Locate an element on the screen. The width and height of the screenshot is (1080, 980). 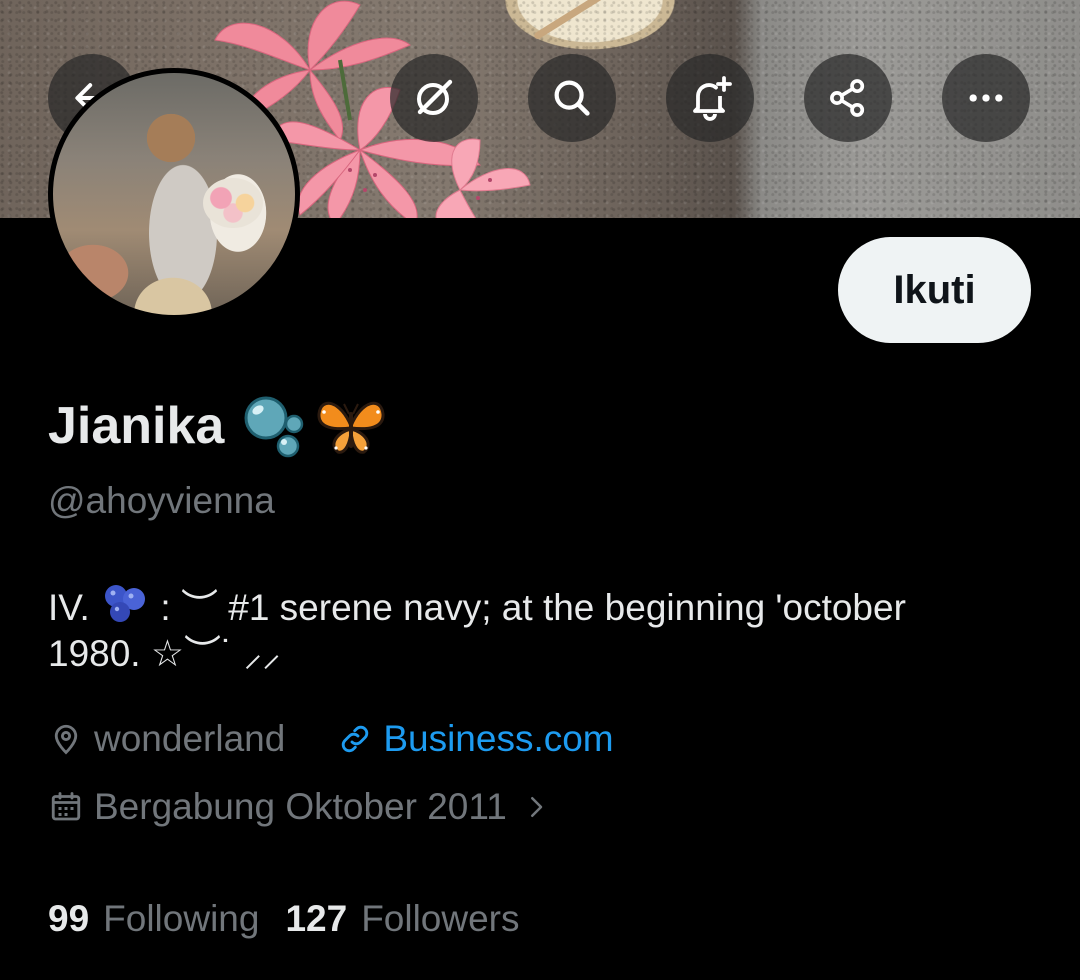
followers-count: 127 is located at coordinates (316, 918).